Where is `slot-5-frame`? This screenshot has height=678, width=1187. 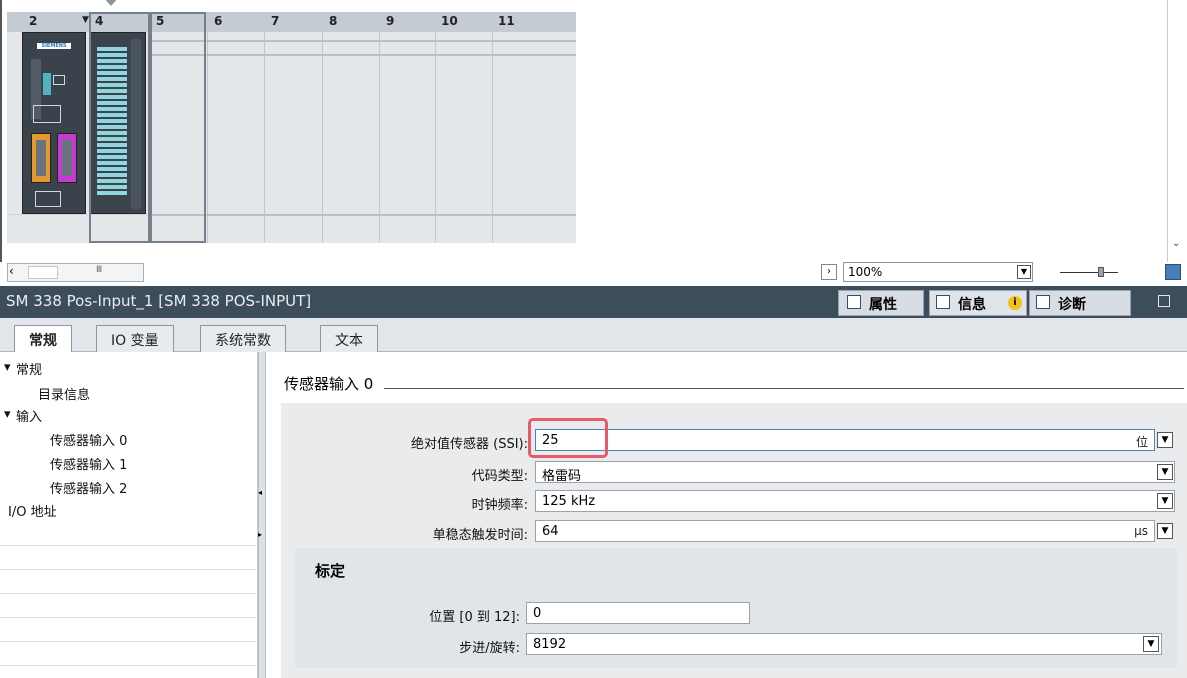
slot-5-frame is located at coordinates (178, 127).